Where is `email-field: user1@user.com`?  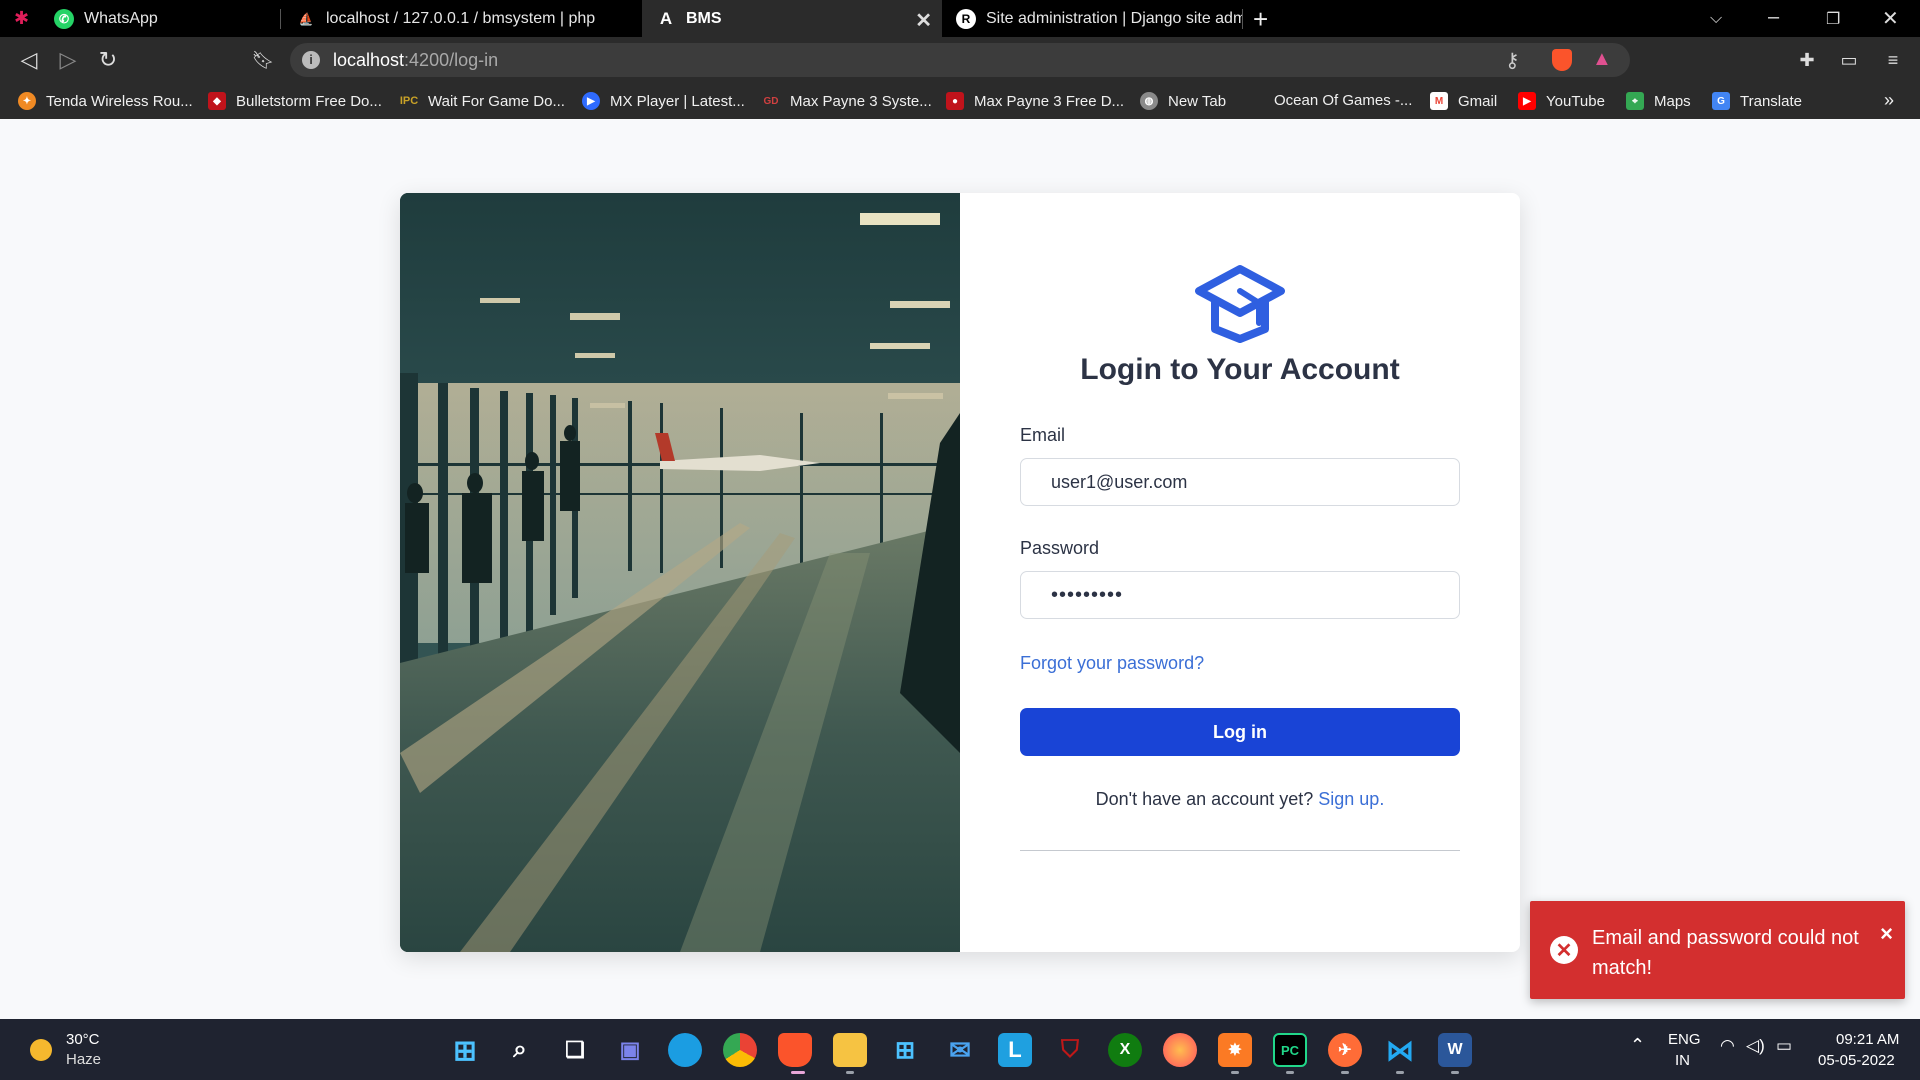
email-field: user1@user.com is located at coordinates (1240, 482).